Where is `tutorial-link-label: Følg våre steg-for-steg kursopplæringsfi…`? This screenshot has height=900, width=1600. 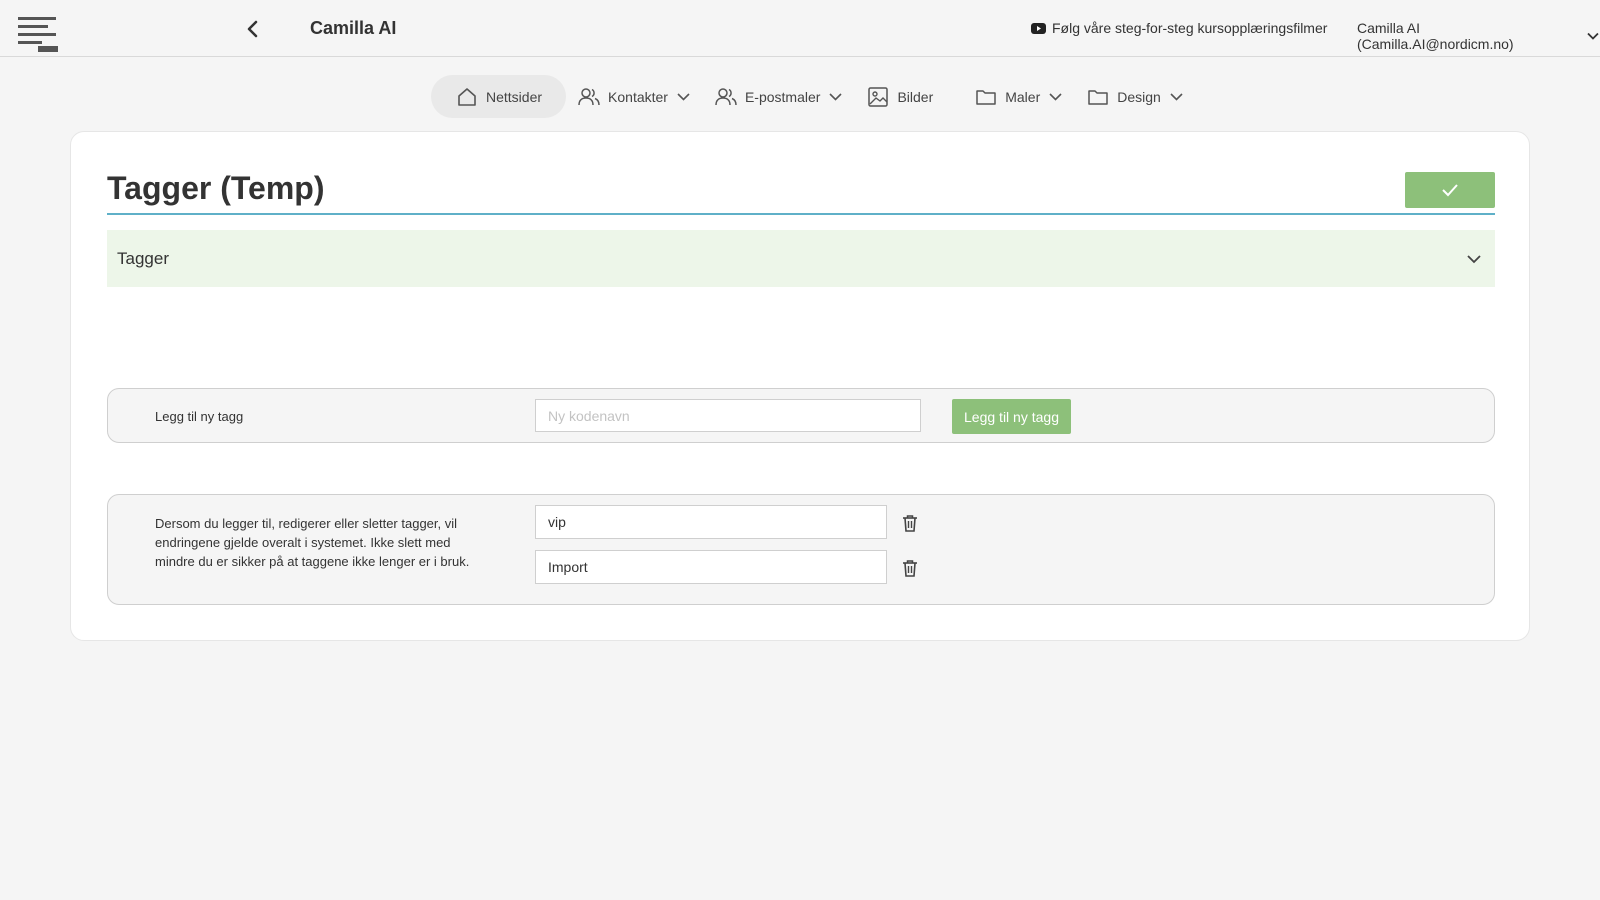 tutorial-link-label: Følg våre steg-for-steg kursopplæringsfi… is located at coordinates (1190, 28).